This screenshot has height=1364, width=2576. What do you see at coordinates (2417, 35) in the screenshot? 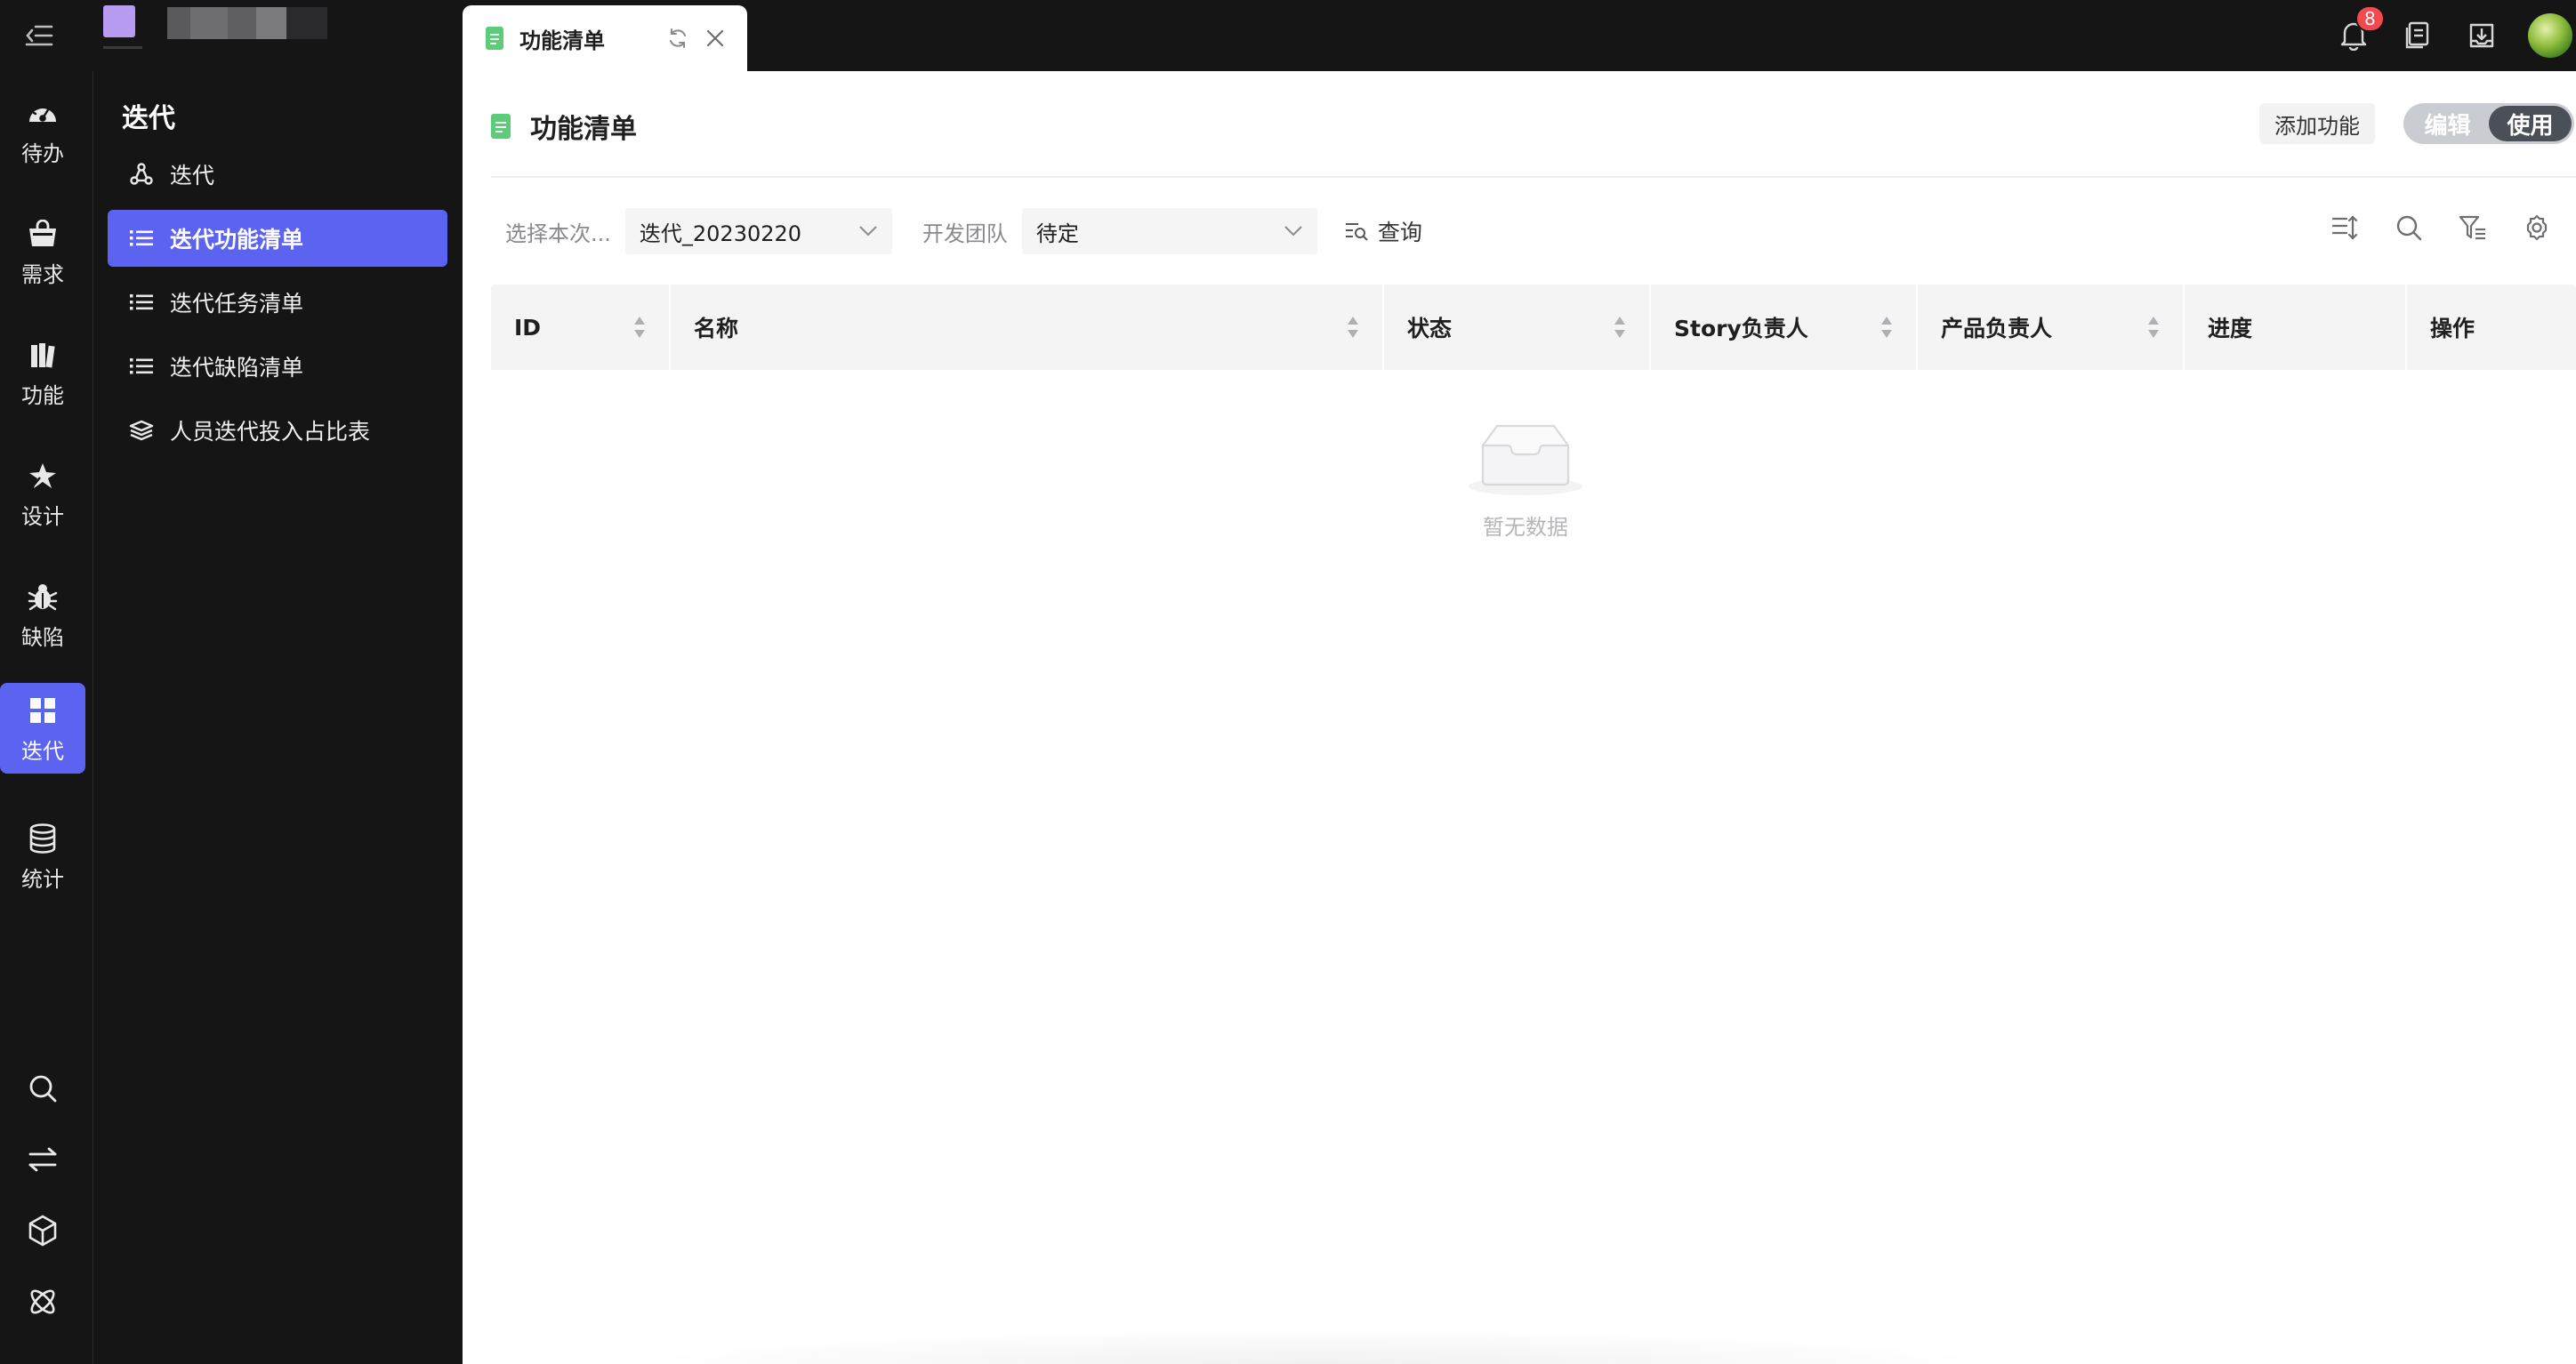
I see `document-icon` at bounding box center [2417, 35].